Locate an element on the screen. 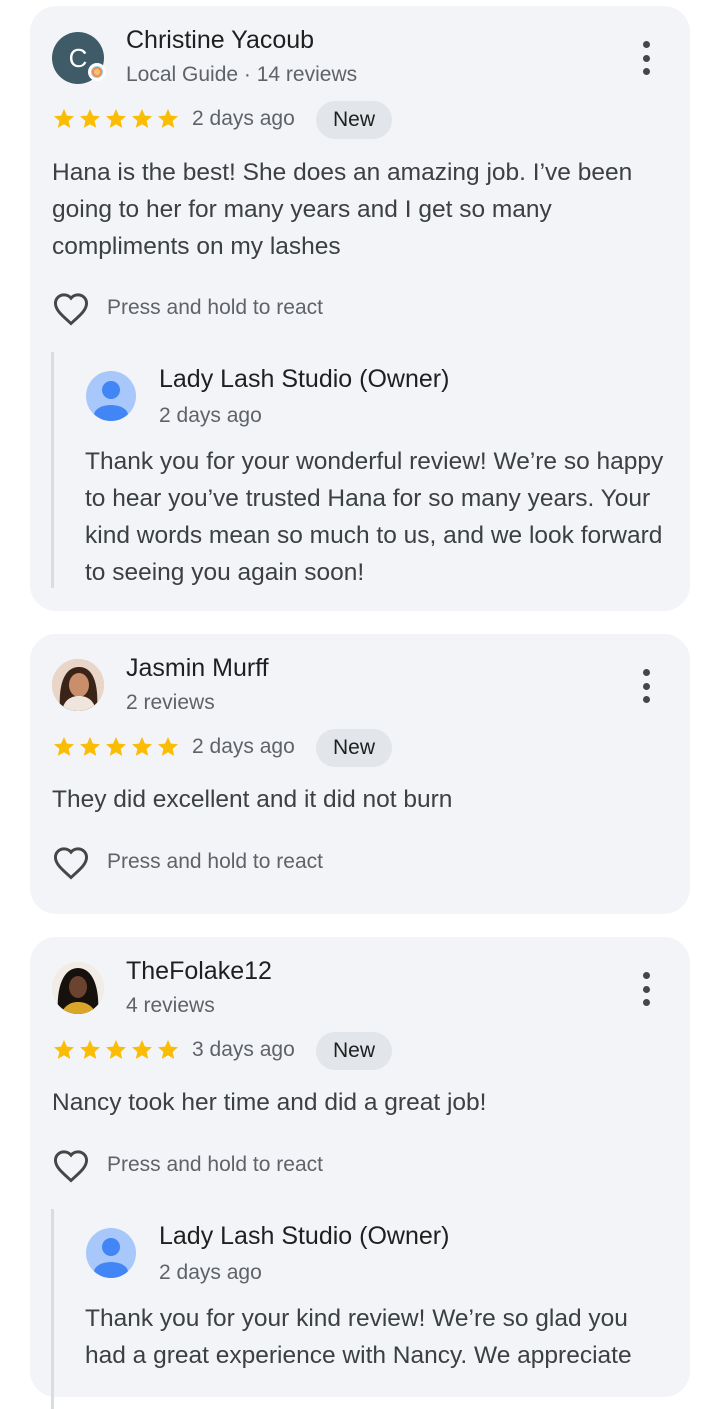  local-guide-badge-icon is located at coordinates (97, 72).